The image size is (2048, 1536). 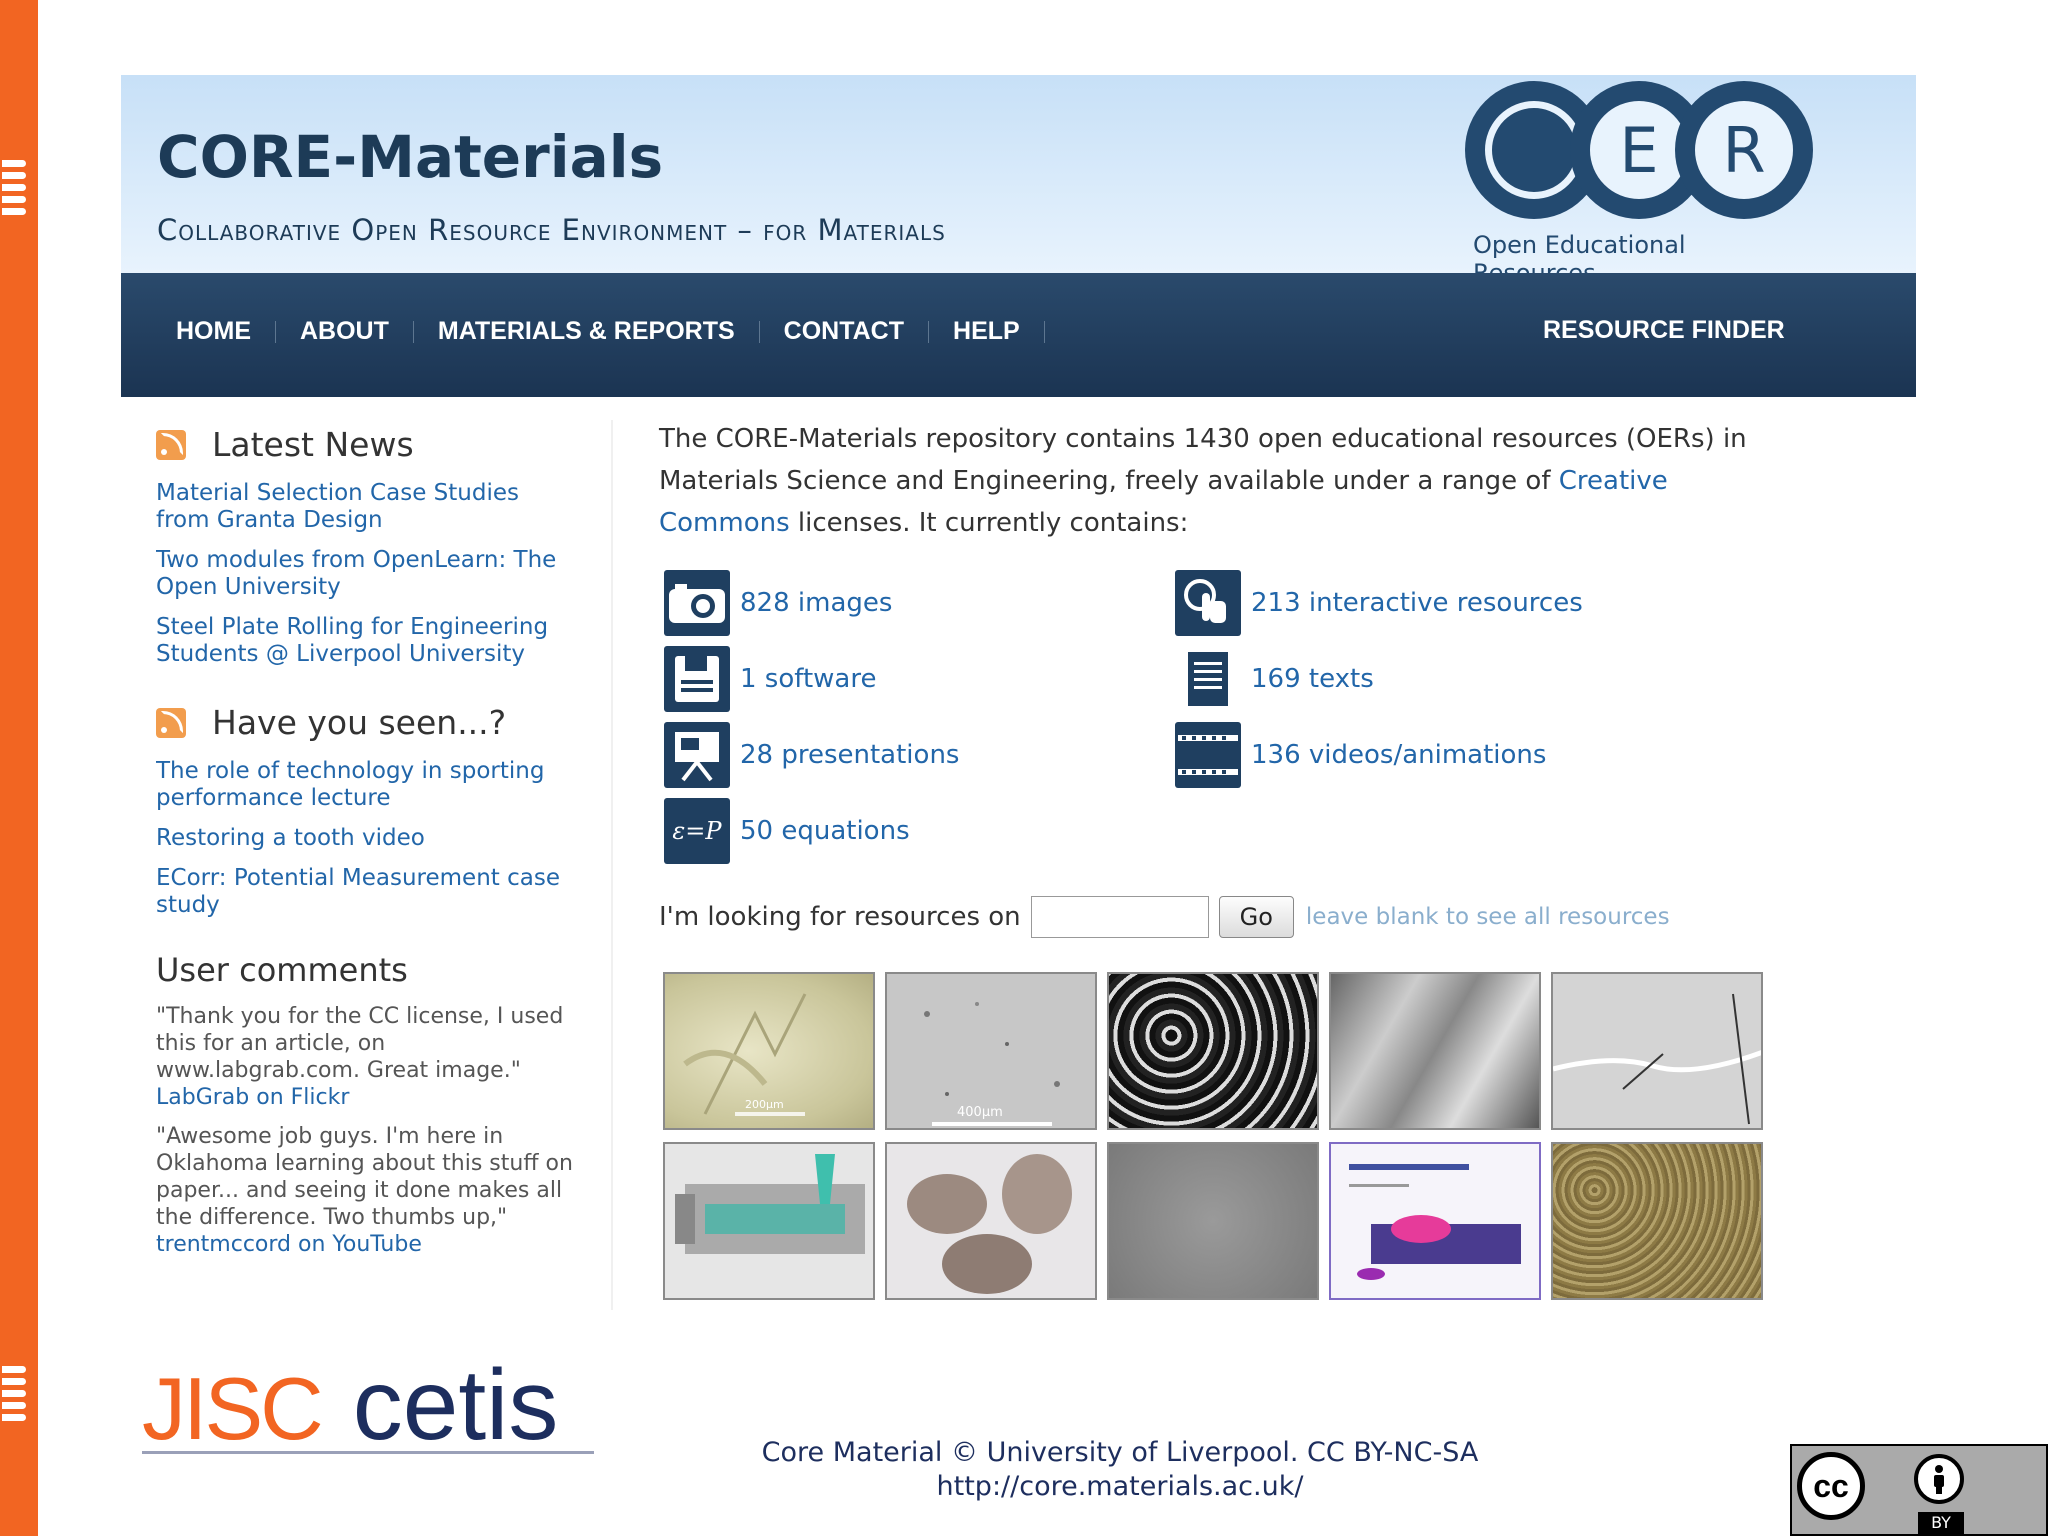 What do you see at coordinates (1744, 150) in the screenshot?
I see `oer-letter-r: R` at bounding box center [1744, 150].